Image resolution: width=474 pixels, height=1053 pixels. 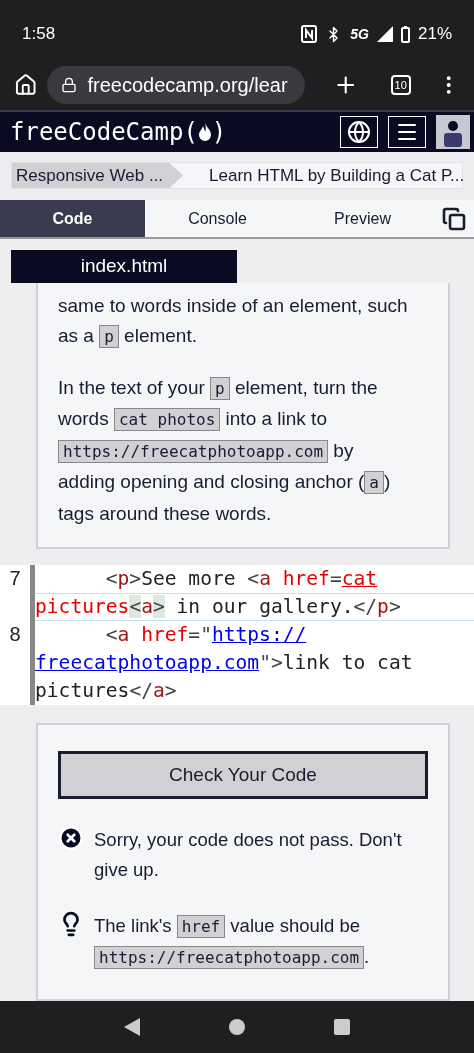 I want to click on globe-icon, so click(x=359, y=132).